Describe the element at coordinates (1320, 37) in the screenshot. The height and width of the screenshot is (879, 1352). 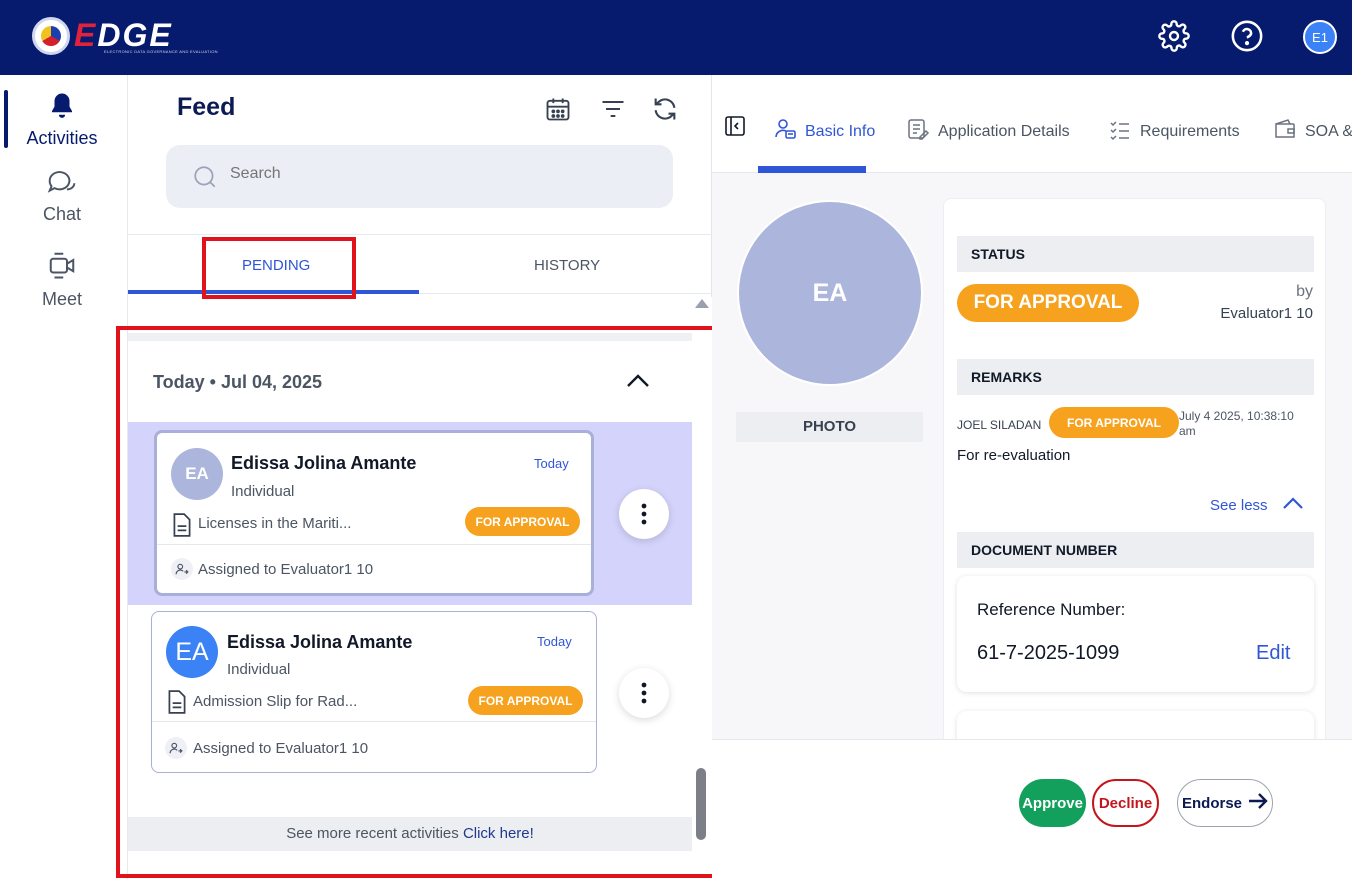
I see `user-avatar: E1` at that location.